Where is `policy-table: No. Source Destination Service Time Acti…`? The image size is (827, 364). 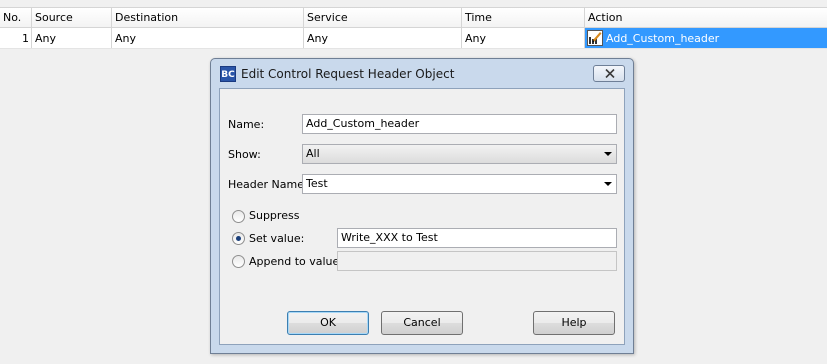 policy-table: No. Source Destination Service Time Acti… is located at coordinates (413, 28).